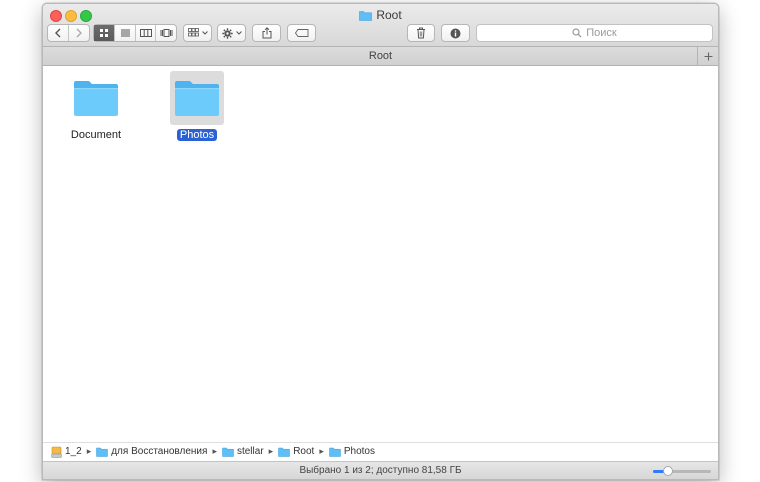 This screenshot has width=760, height=482. I want to click on arrange-button, so click(197, 33).